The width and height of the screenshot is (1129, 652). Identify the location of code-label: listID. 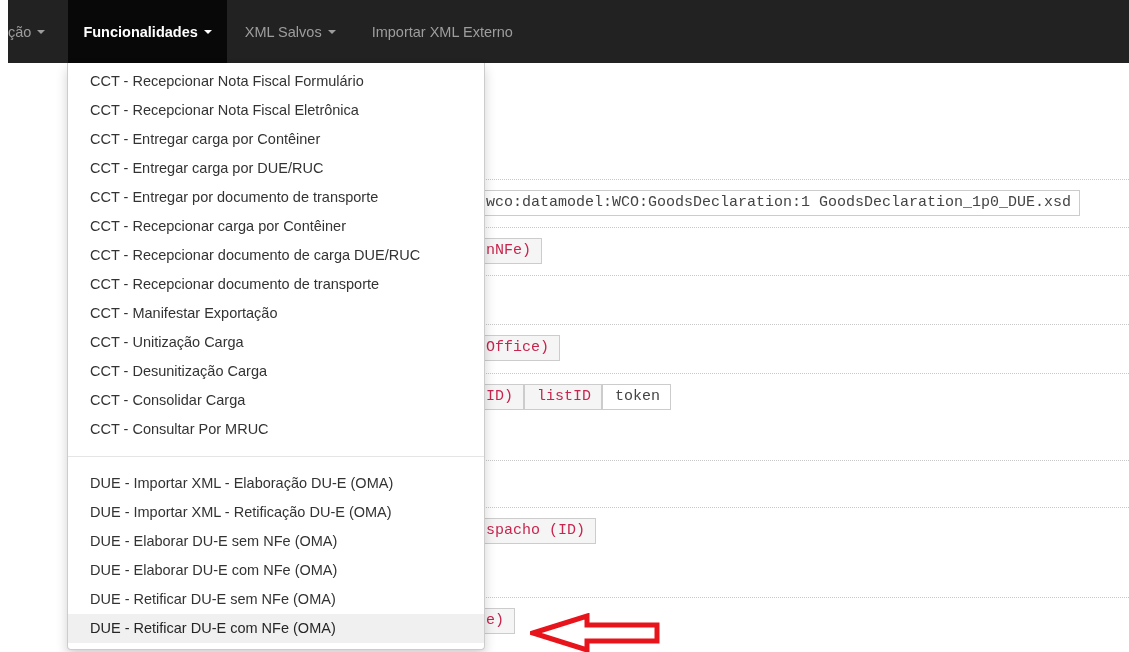
(563, 397).